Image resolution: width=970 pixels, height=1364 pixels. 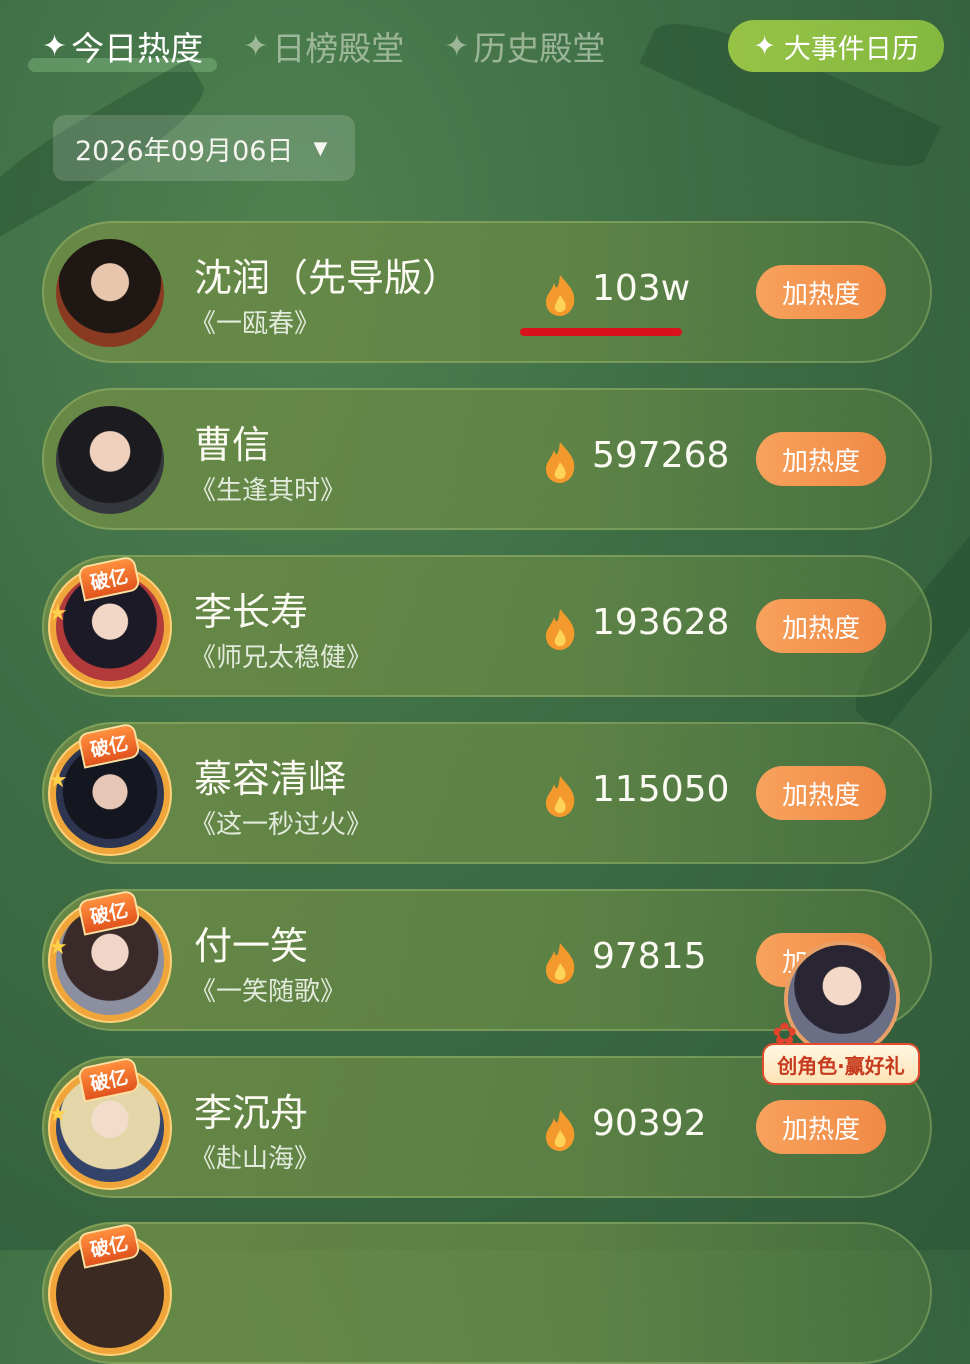 What do you see at coordinates (661, 789) in the screenshot?
I see `heat-value: 115050` at bounding box center [661, 789].